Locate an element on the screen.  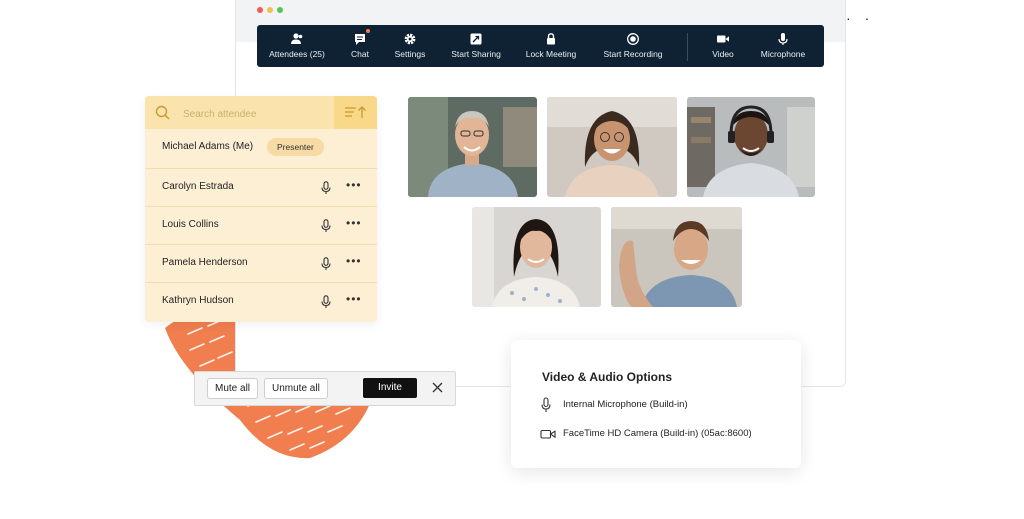
toolbar-video-label: Video is located at coordinates (723, 54).